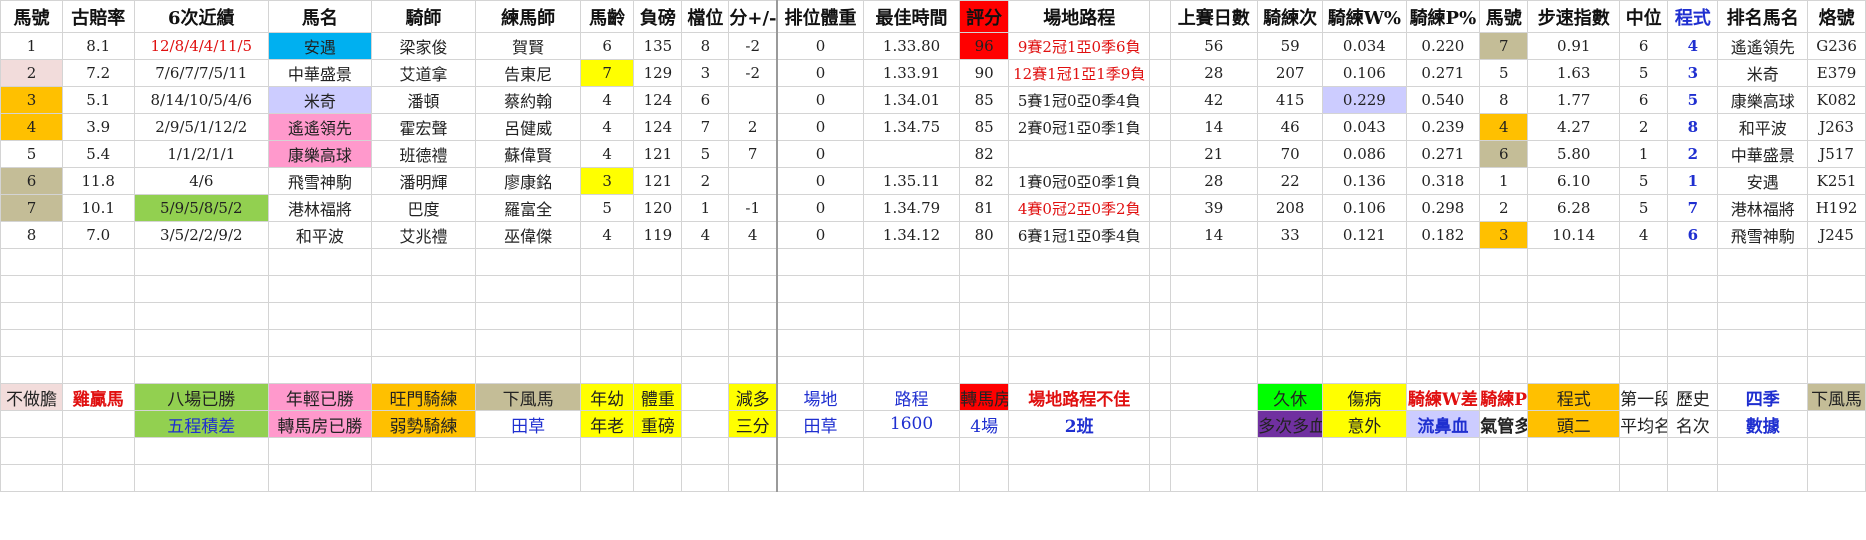  I want to click on cell-program: 7, so click(1693, 208).